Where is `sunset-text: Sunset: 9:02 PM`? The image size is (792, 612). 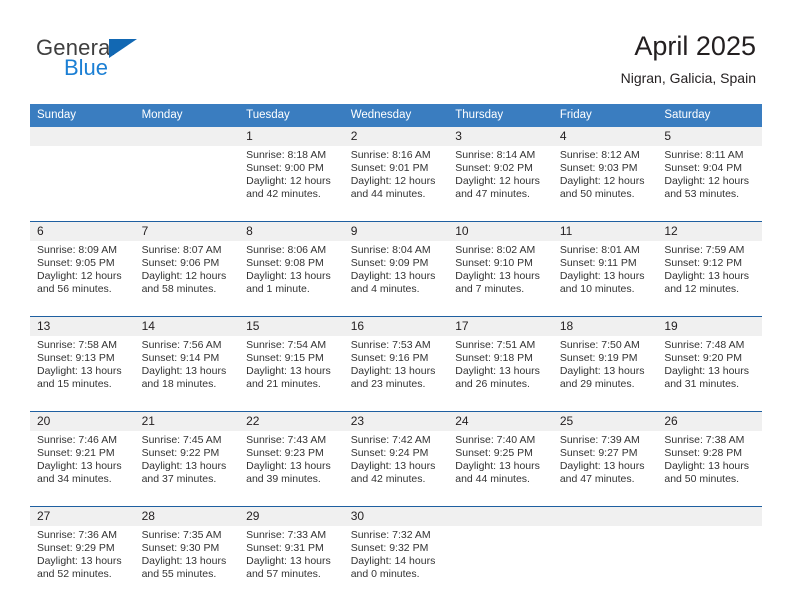 sunset-text: Sunset: 9:02 PM is located at coordinates (494, 168).